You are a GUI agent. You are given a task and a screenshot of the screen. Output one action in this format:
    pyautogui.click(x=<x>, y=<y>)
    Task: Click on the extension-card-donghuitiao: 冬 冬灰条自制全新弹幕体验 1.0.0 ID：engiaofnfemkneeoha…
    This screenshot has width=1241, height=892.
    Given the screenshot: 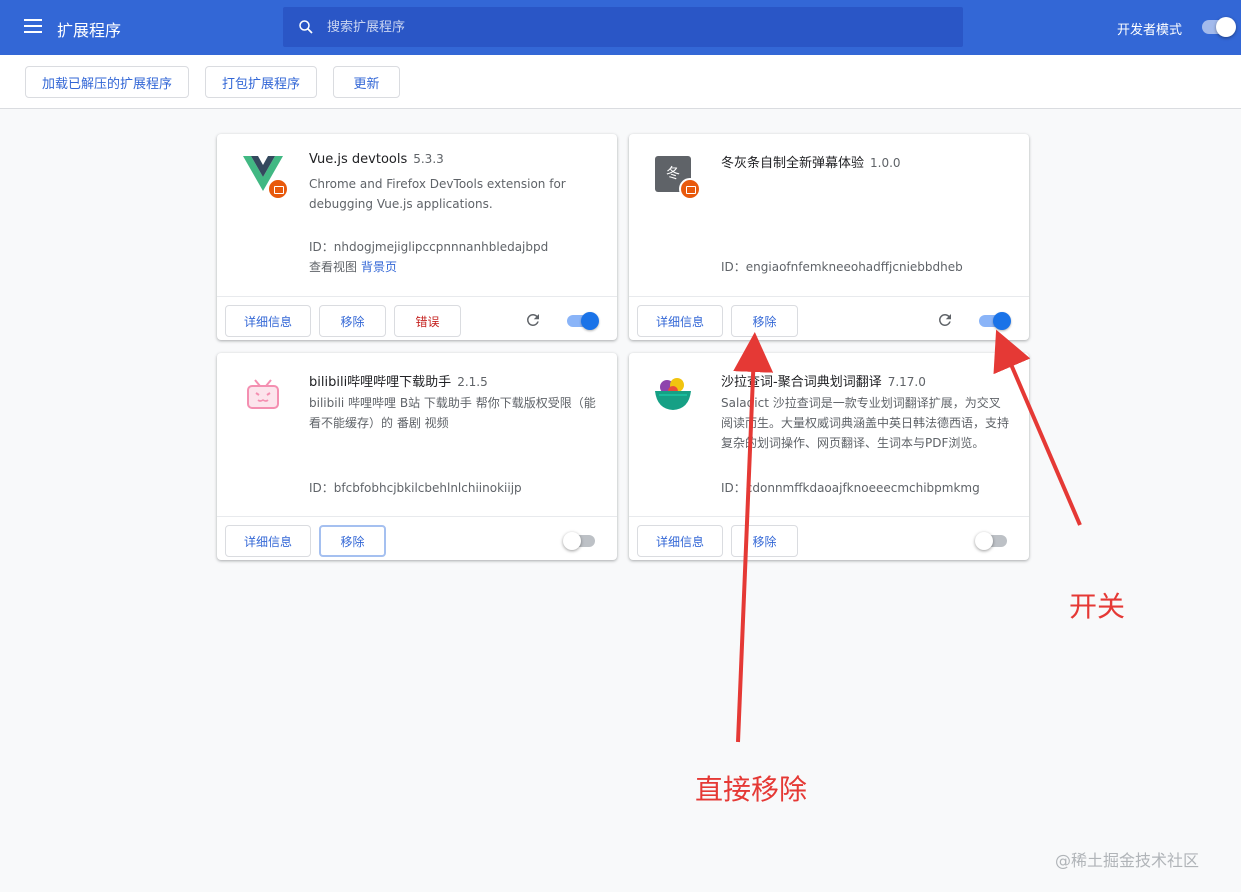 What is the action you would take?
    pyautogui.click(x=829, y=237)
    